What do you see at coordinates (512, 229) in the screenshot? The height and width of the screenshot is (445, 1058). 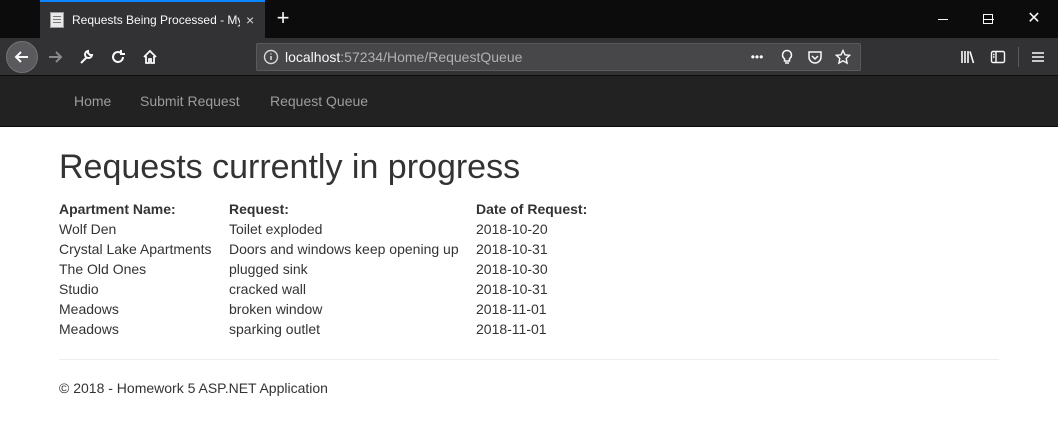 I see `date-cell: 2018-10-20` at bounding box center [512, 229].